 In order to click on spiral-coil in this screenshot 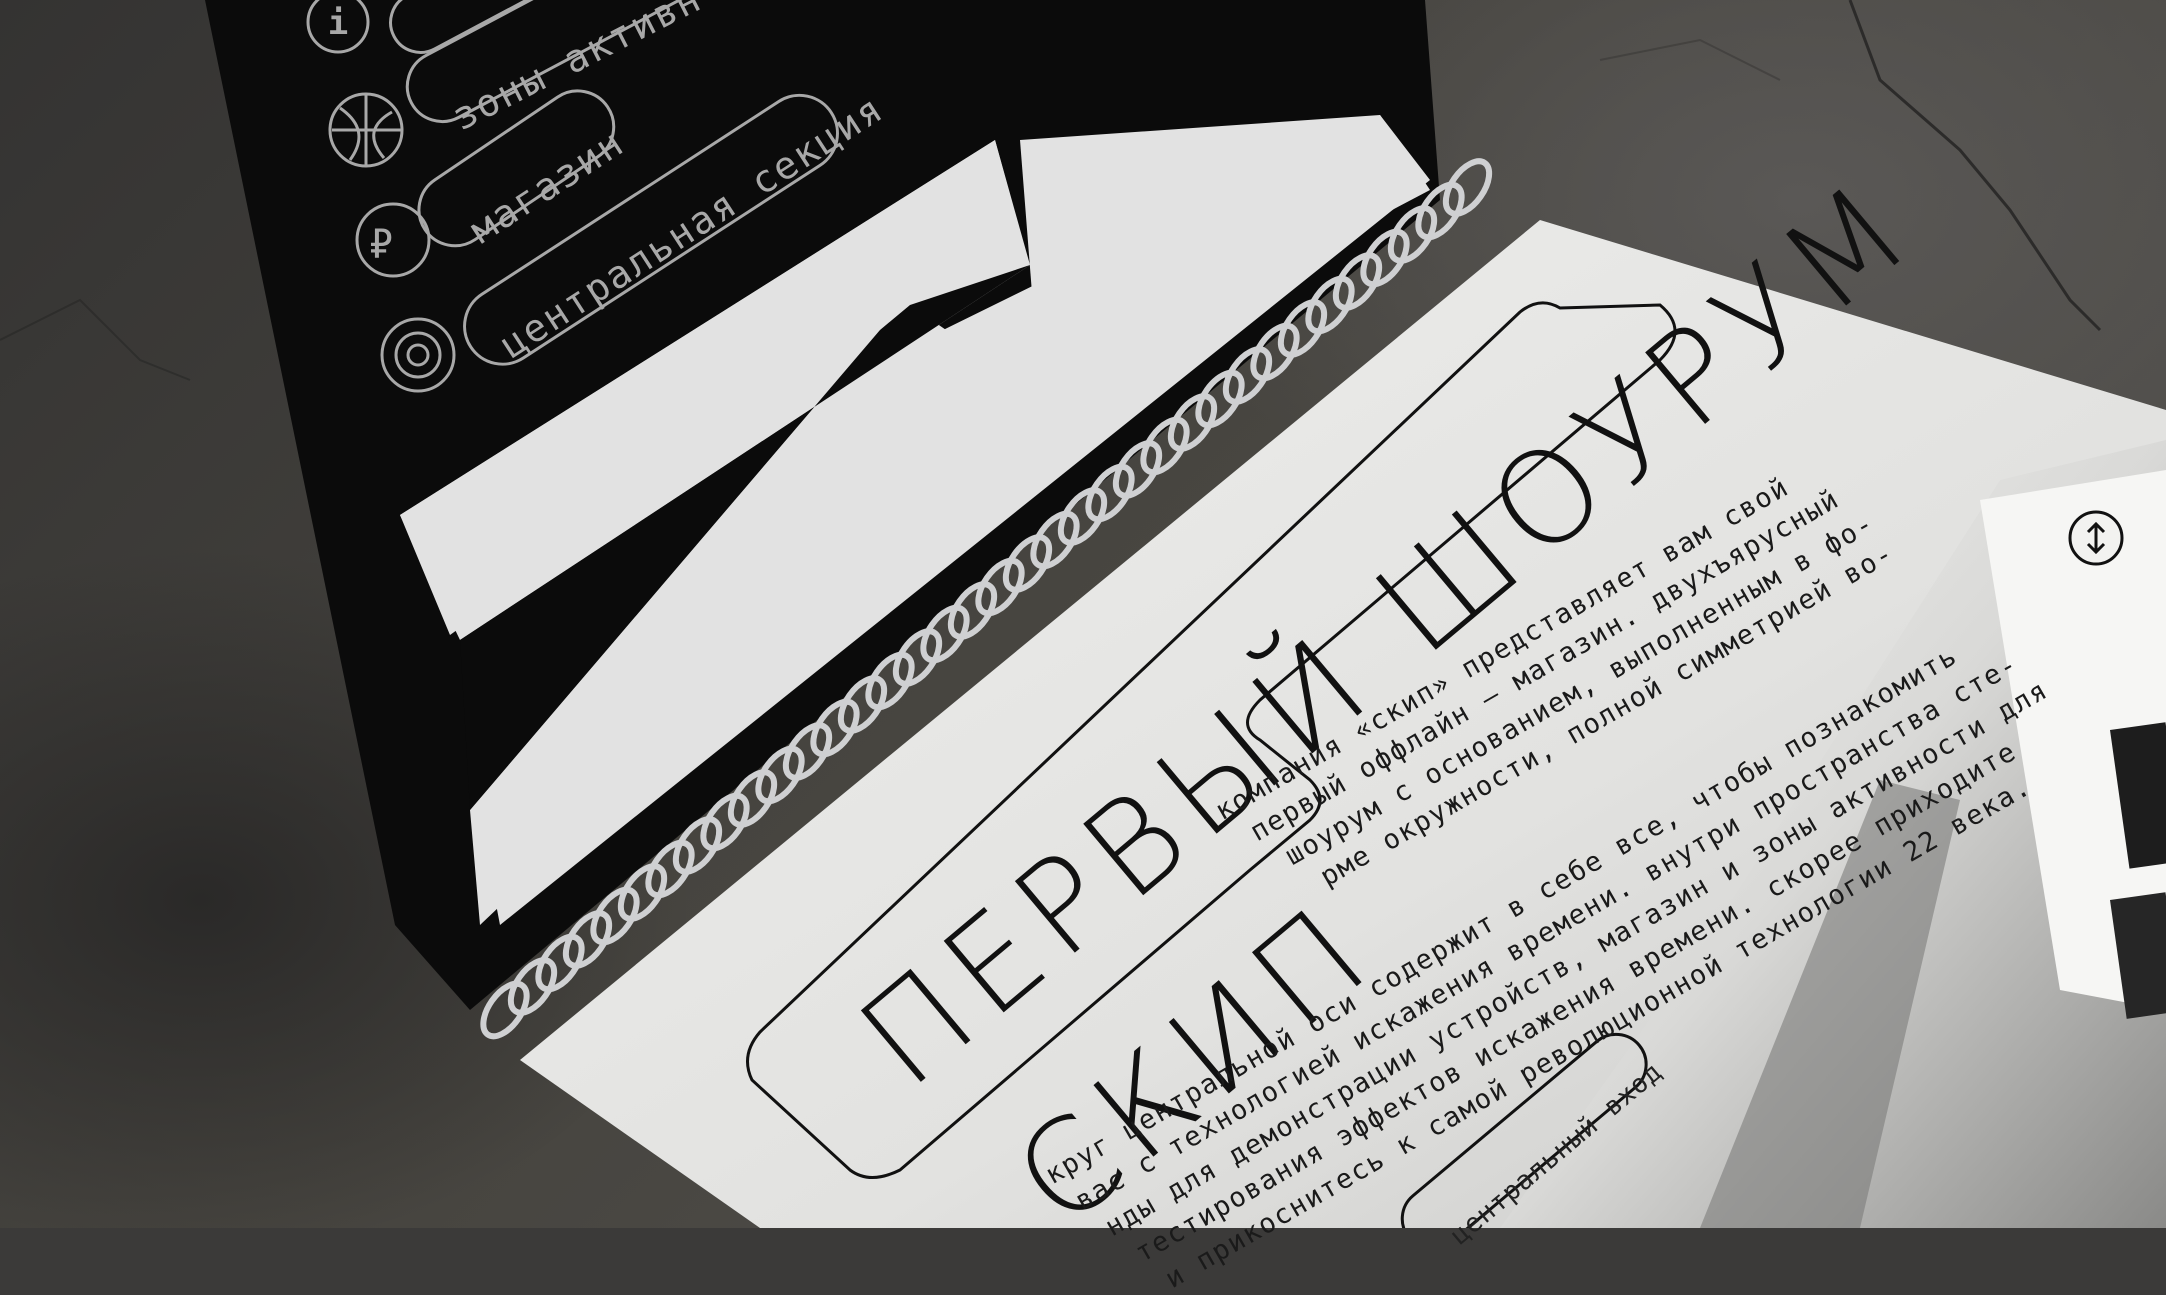, I will do `click(1467, 187)`.